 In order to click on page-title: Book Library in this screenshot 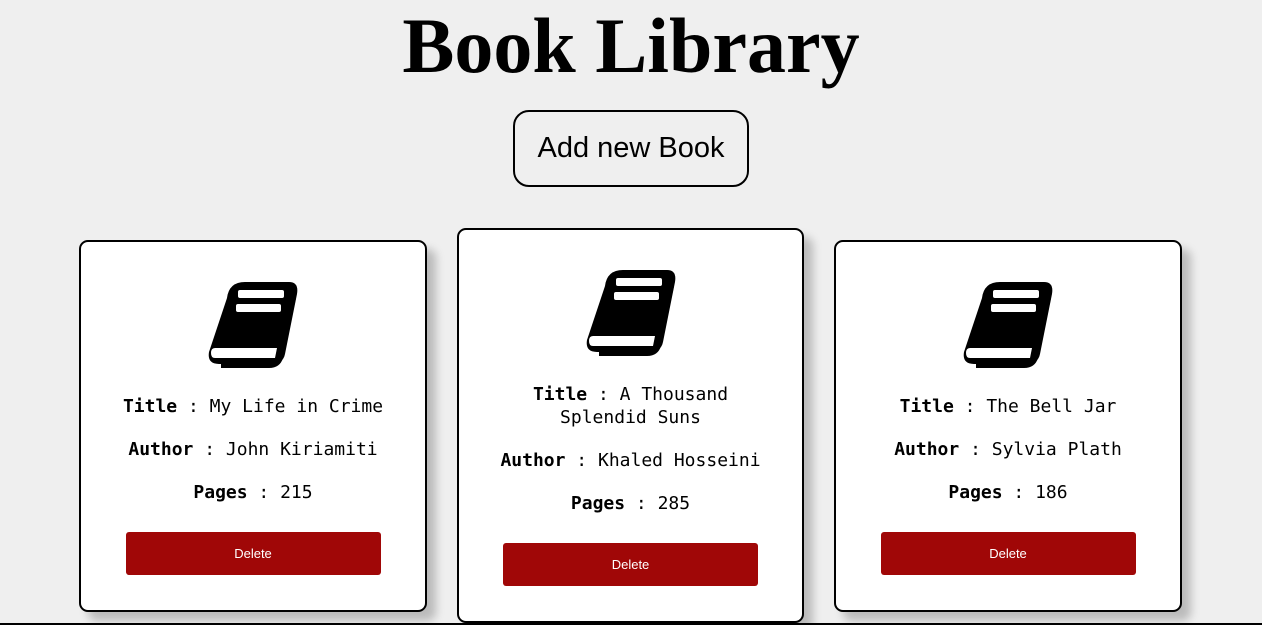, I will do `click(631, 45)`.